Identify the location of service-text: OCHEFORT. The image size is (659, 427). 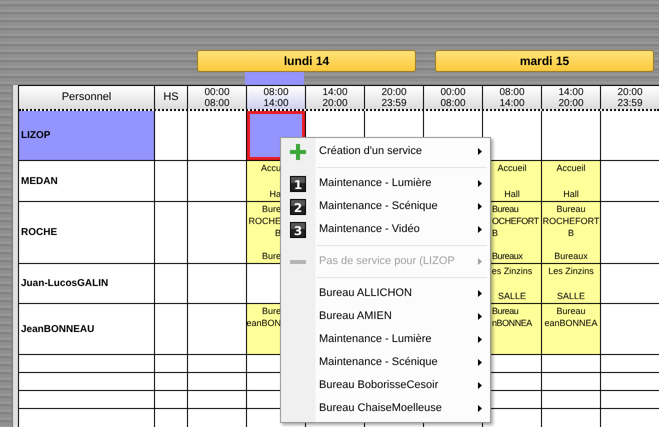
(515, 221).